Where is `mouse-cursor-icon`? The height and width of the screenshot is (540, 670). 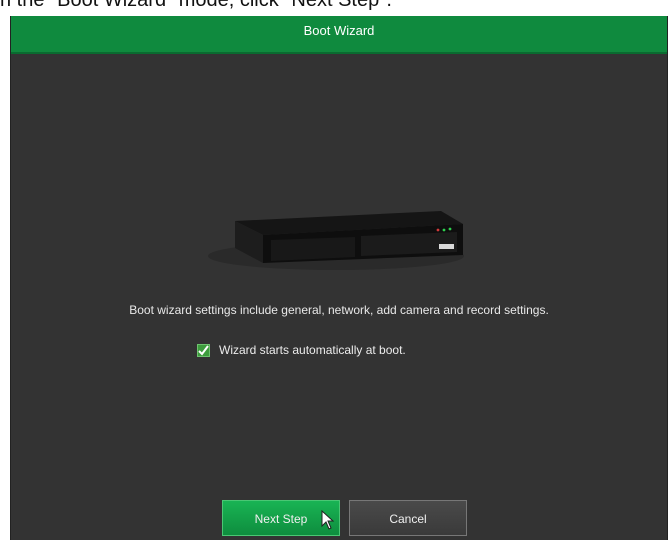
mouse-cursor-icon is located at coordinates (328, 520).